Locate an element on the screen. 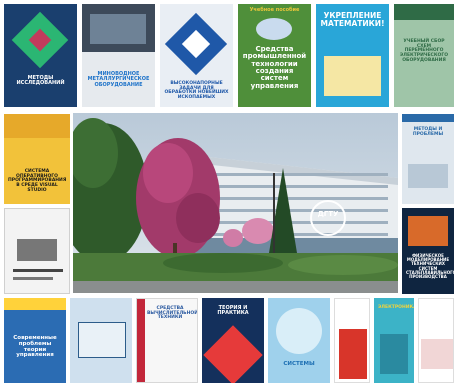 Image resolution: width=456 pixels, height=383 pixels. cover-title: УКРЕПЛЕНИЕ МАТЕМАТИКИ! is located at coordinates (352, 19).